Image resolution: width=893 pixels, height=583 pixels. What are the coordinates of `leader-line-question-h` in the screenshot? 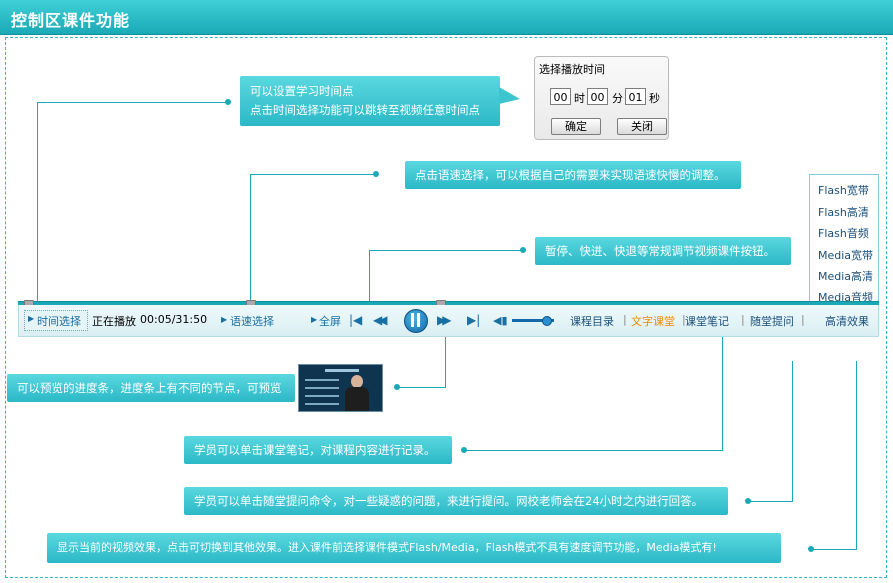 It's located at (770, 501).